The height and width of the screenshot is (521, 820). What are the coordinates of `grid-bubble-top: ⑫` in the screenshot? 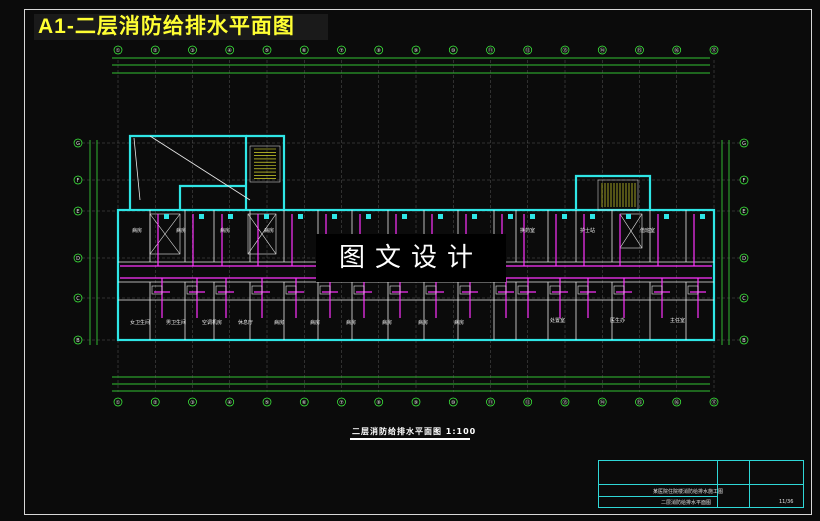 It's located at (527, 50).